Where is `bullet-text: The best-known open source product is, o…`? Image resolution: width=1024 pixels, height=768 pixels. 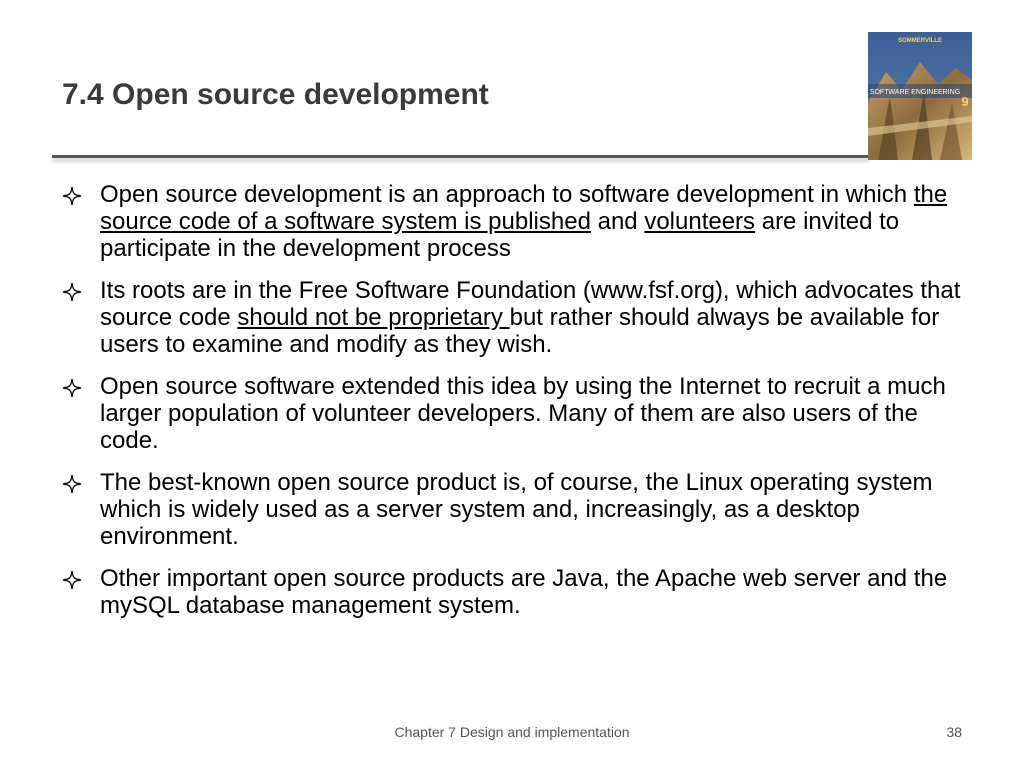 bullet-text: The best-known open source product is, o… is located at coordinates (516, 509).